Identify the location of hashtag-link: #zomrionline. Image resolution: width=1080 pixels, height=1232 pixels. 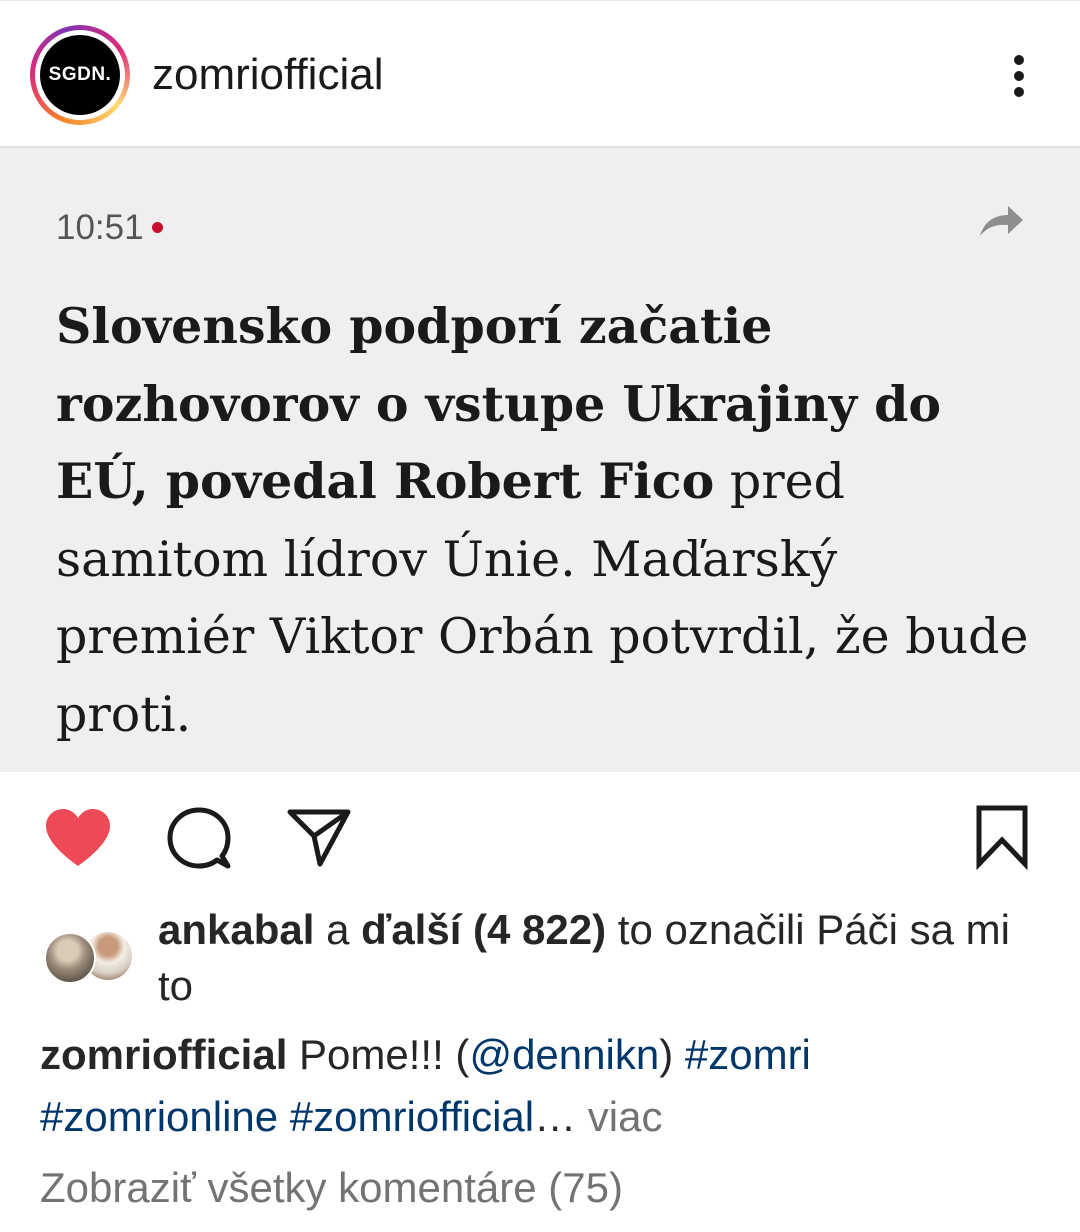
(159, 1116).